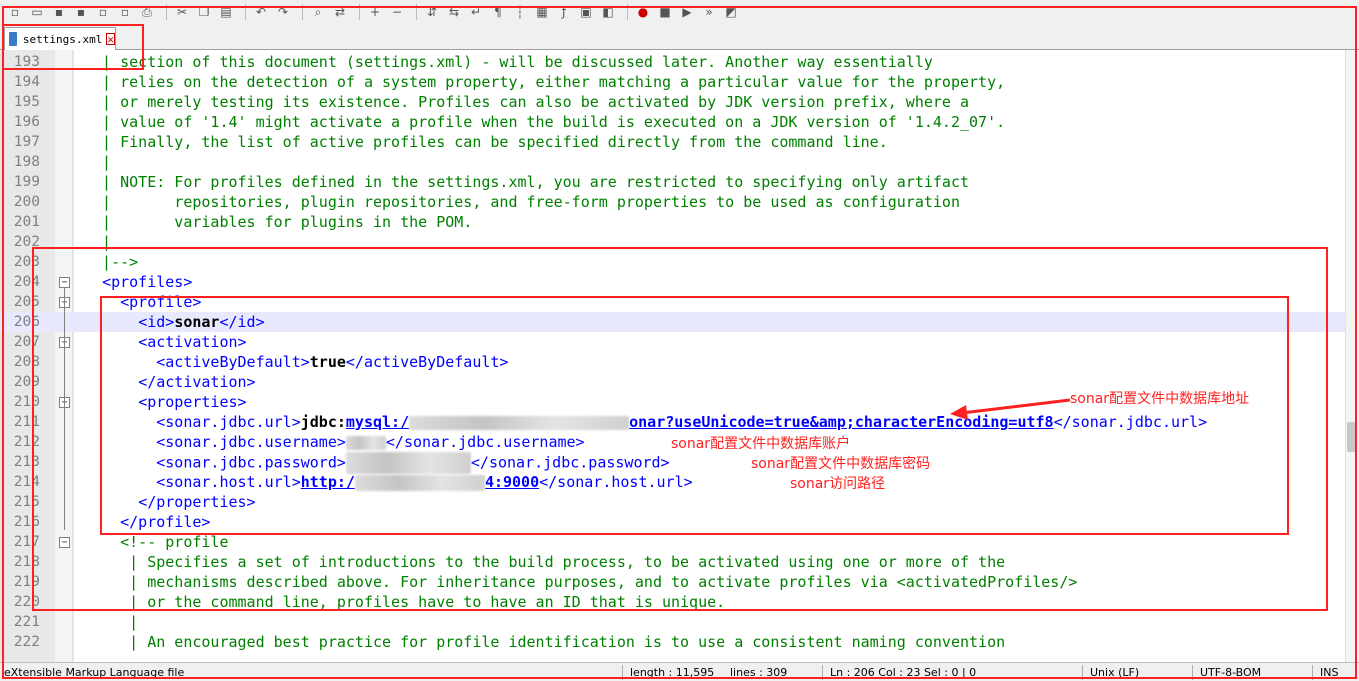 The image size is (1359, 681). Describe the element at coordinates (903, 672) in the screenshot. I see `status-position: Ln : 206 Col : 23 Sel : 0 | 0` at that location.